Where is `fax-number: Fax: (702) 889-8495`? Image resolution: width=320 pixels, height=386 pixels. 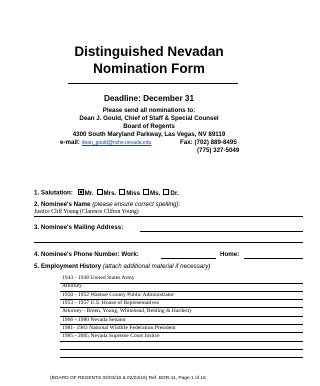 fax-number: Fax: (702) 889-8495 is located at coordinates (208, 142).